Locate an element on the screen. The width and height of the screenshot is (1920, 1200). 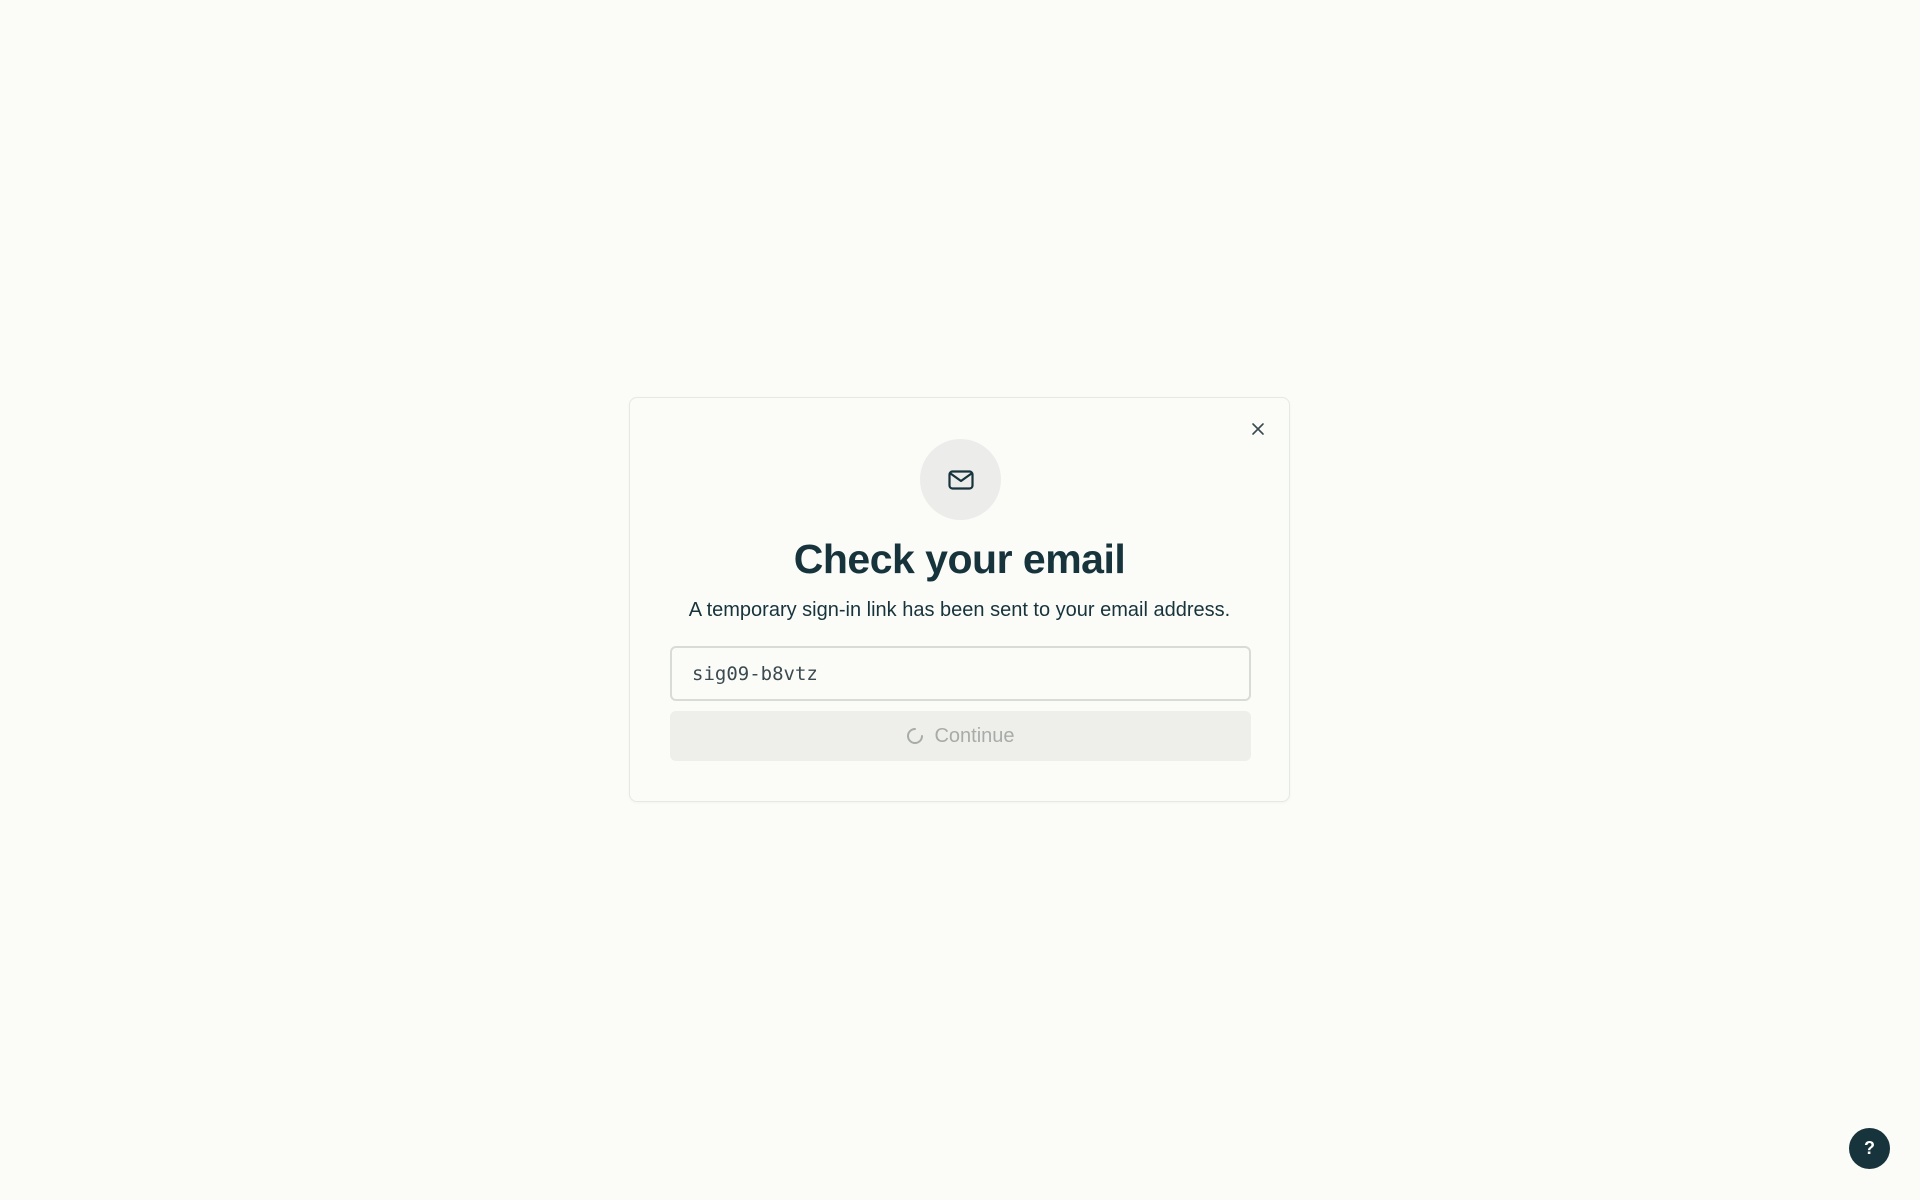
close-button is located at coordinates (1258, 429).